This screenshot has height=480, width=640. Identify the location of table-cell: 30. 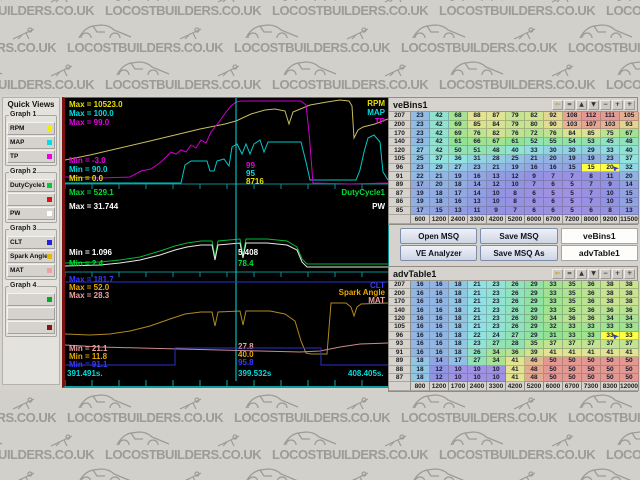
(553, 151).